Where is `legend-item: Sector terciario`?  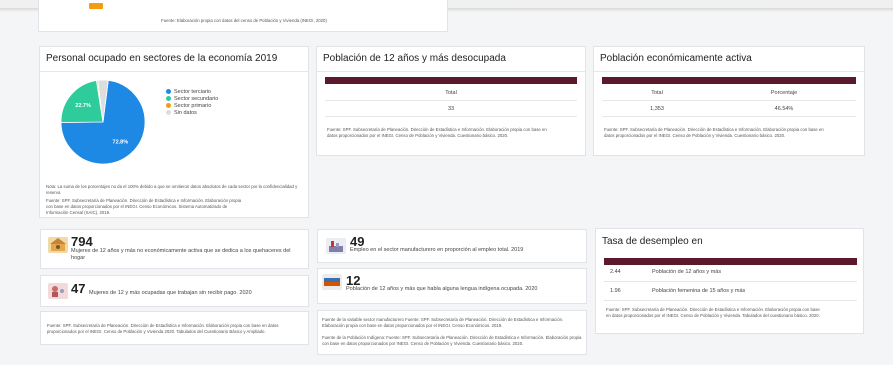
legend-item: Sector terciario is located at coordinates (192, 92).